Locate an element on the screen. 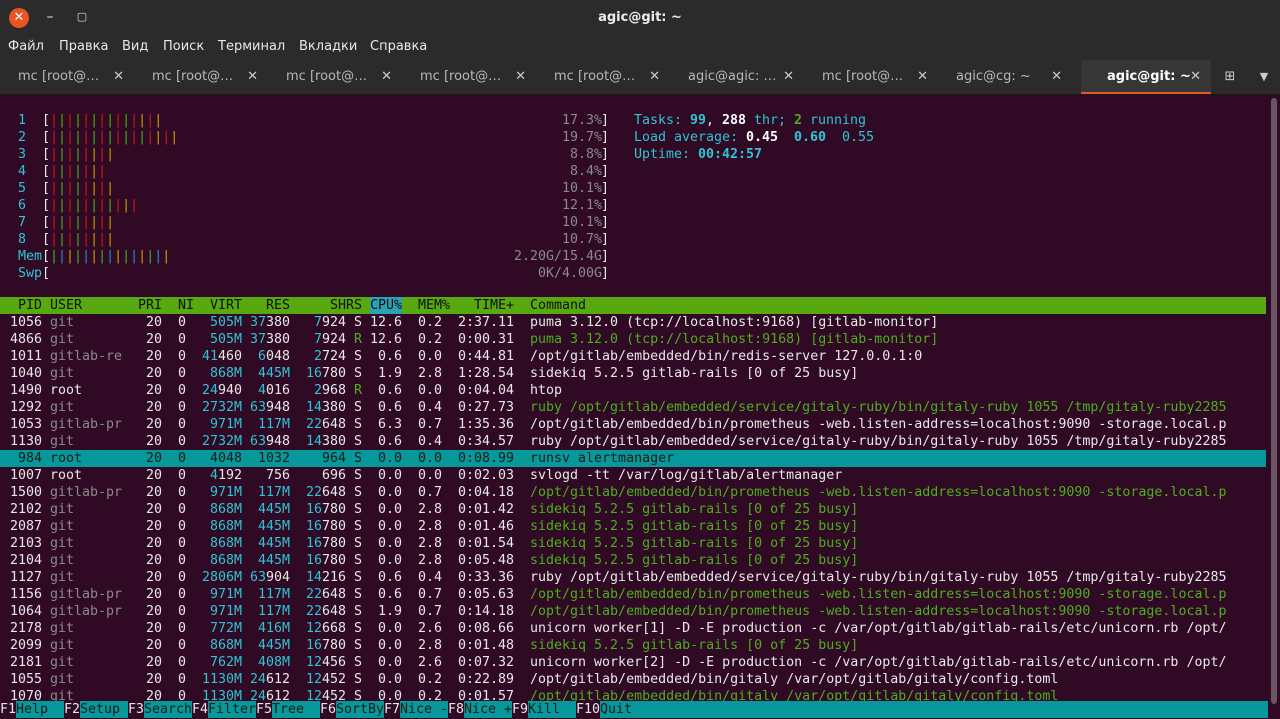 The image size is (1280, 719). fkey-f8: F8 is located at coordinates (456, 709).